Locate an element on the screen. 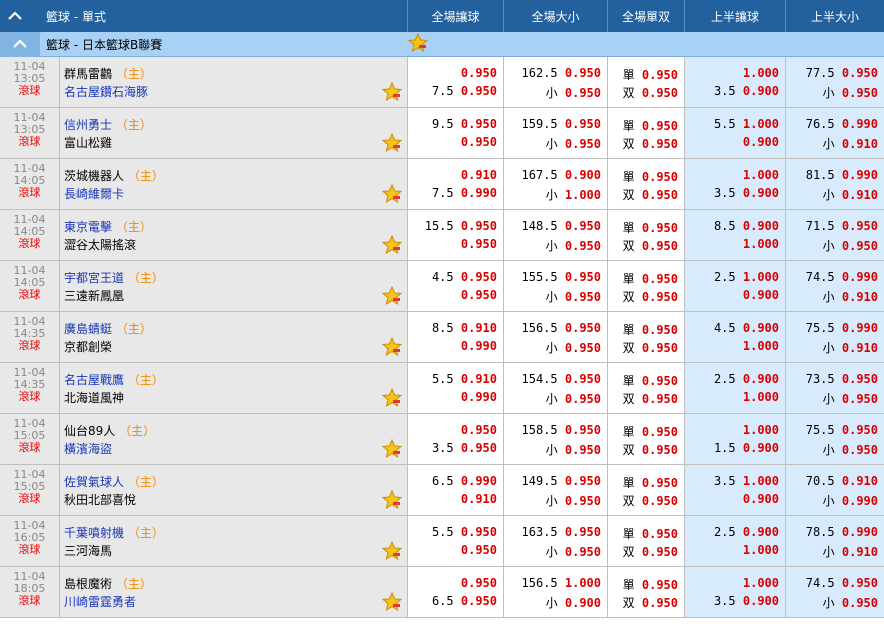 This screenshot has height=624, width=884. full-total-line1: 154.5 0.950 is located at coordinates (561, 379).